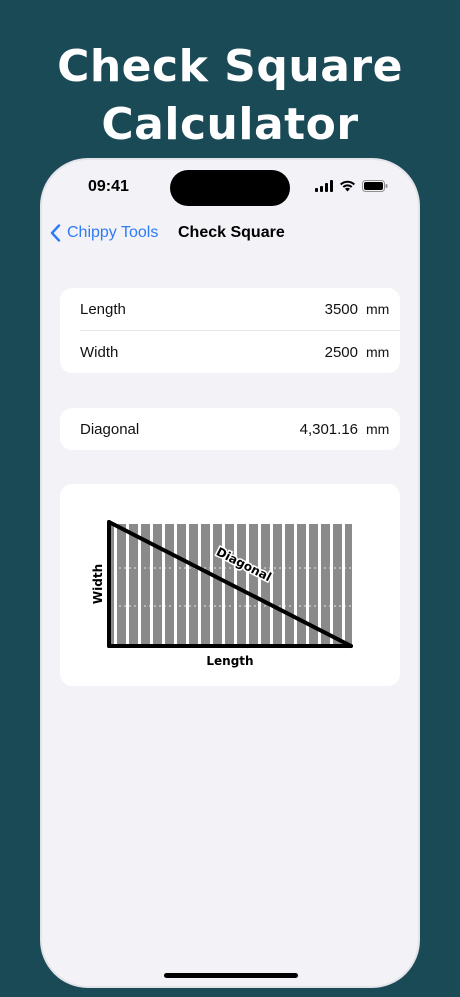  Describe the element at coordinates (229, 661) in the screenshot. I see `length-axis-label: Length` at that location.